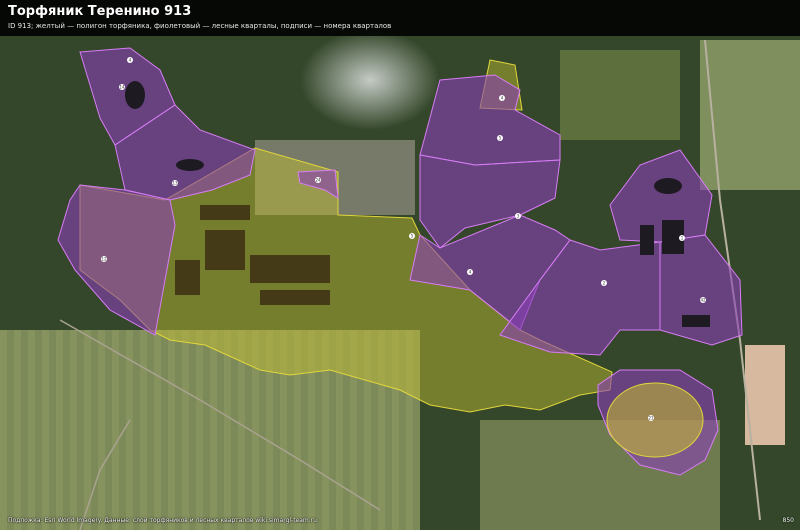  I want to click on svg-text: 3, so click(518, 216).